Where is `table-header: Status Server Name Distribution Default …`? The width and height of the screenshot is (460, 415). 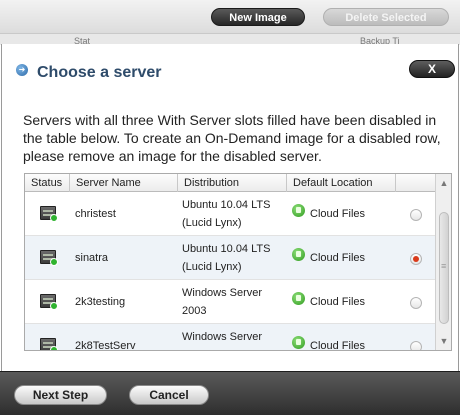 table-header: Status Server Name Distribution Default … is located at coordinates (230, 183).